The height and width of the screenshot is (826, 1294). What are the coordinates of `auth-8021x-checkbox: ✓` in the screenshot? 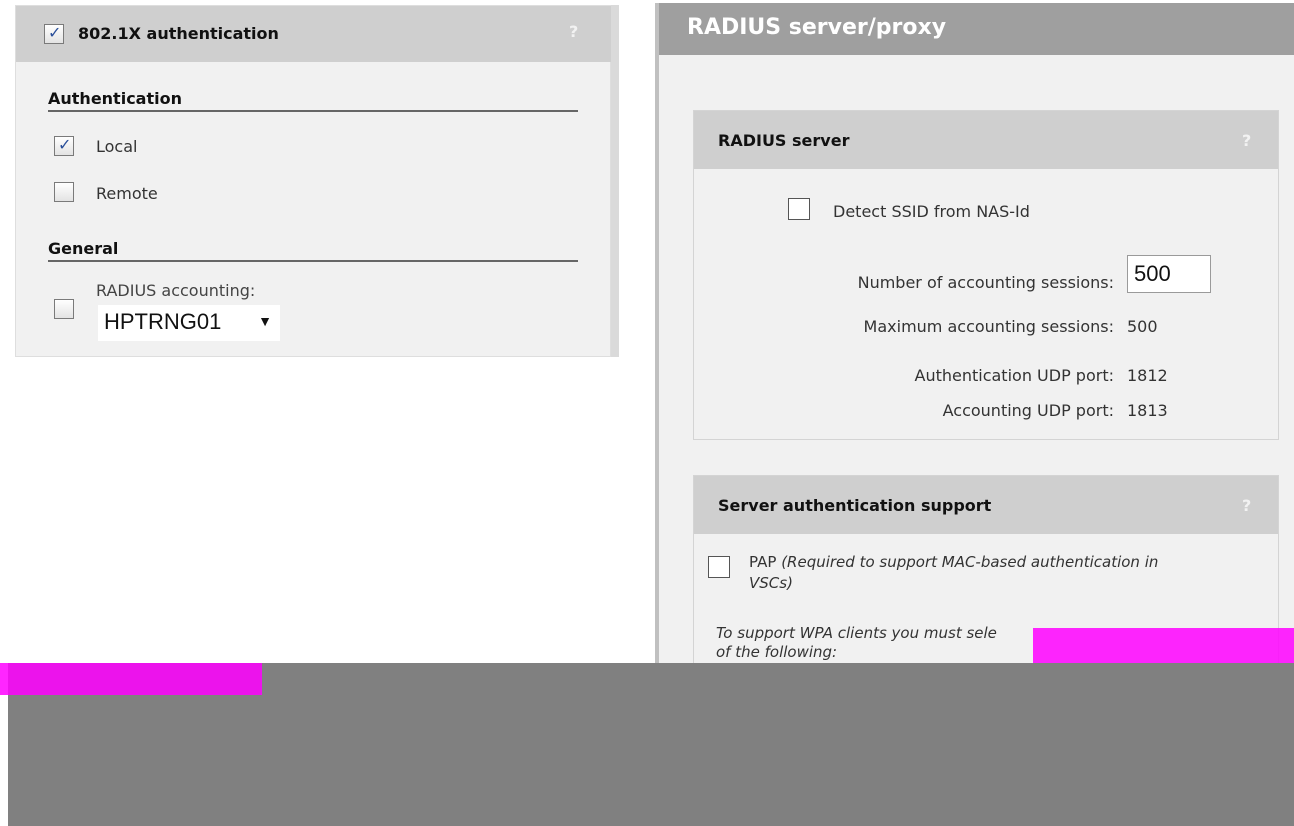 It's located at (54, 33).